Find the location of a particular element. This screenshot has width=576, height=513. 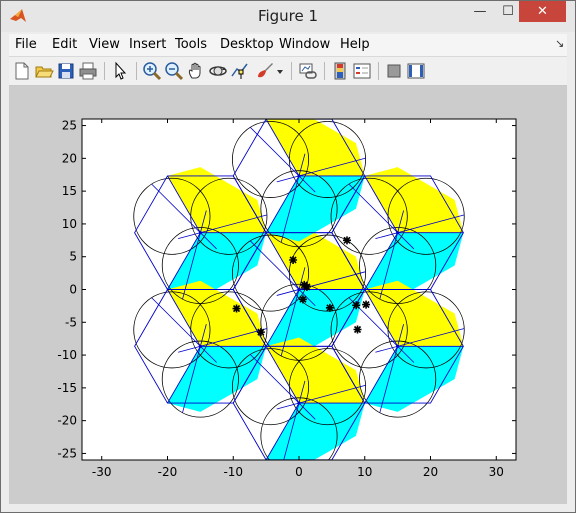

y-tick-label: -5 is located at coordinates (71, 322).